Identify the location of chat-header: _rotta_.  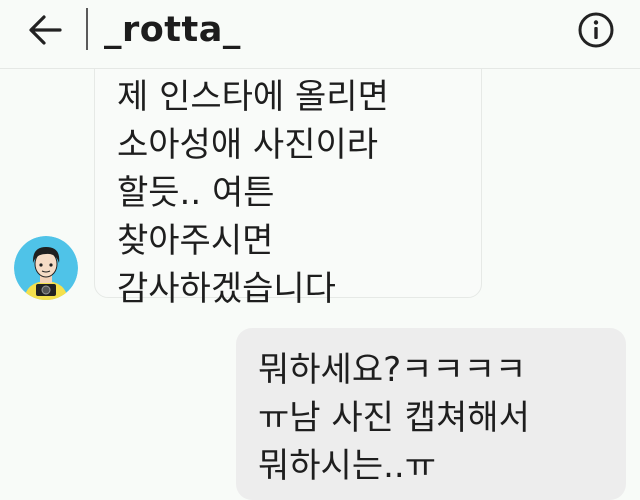
(320, 34).